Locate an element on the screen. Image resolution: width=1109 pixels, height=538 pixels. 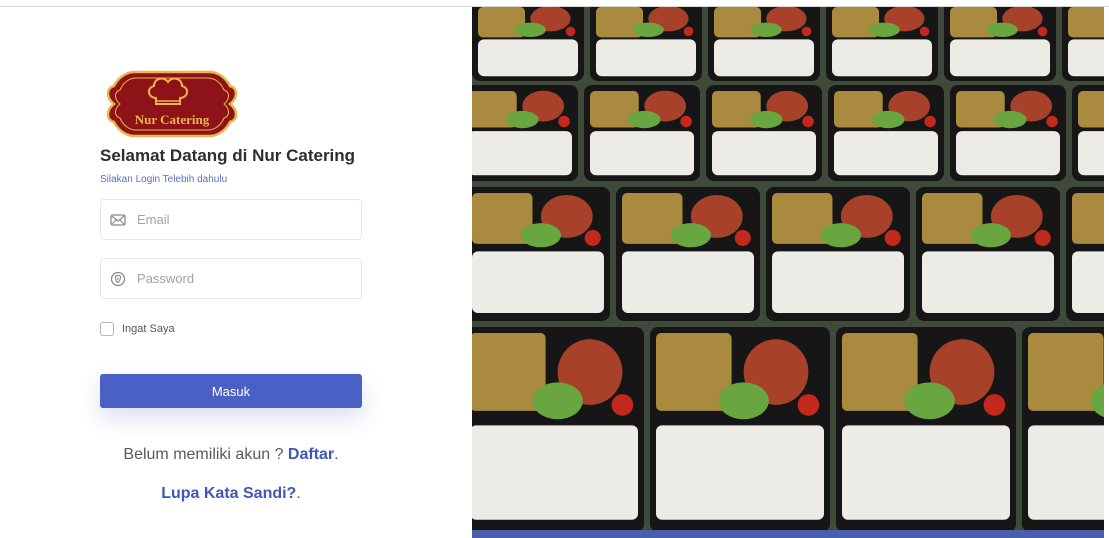
forgot-password-link: Lupa Kata Sandi? is located at coordinates (228, 493).